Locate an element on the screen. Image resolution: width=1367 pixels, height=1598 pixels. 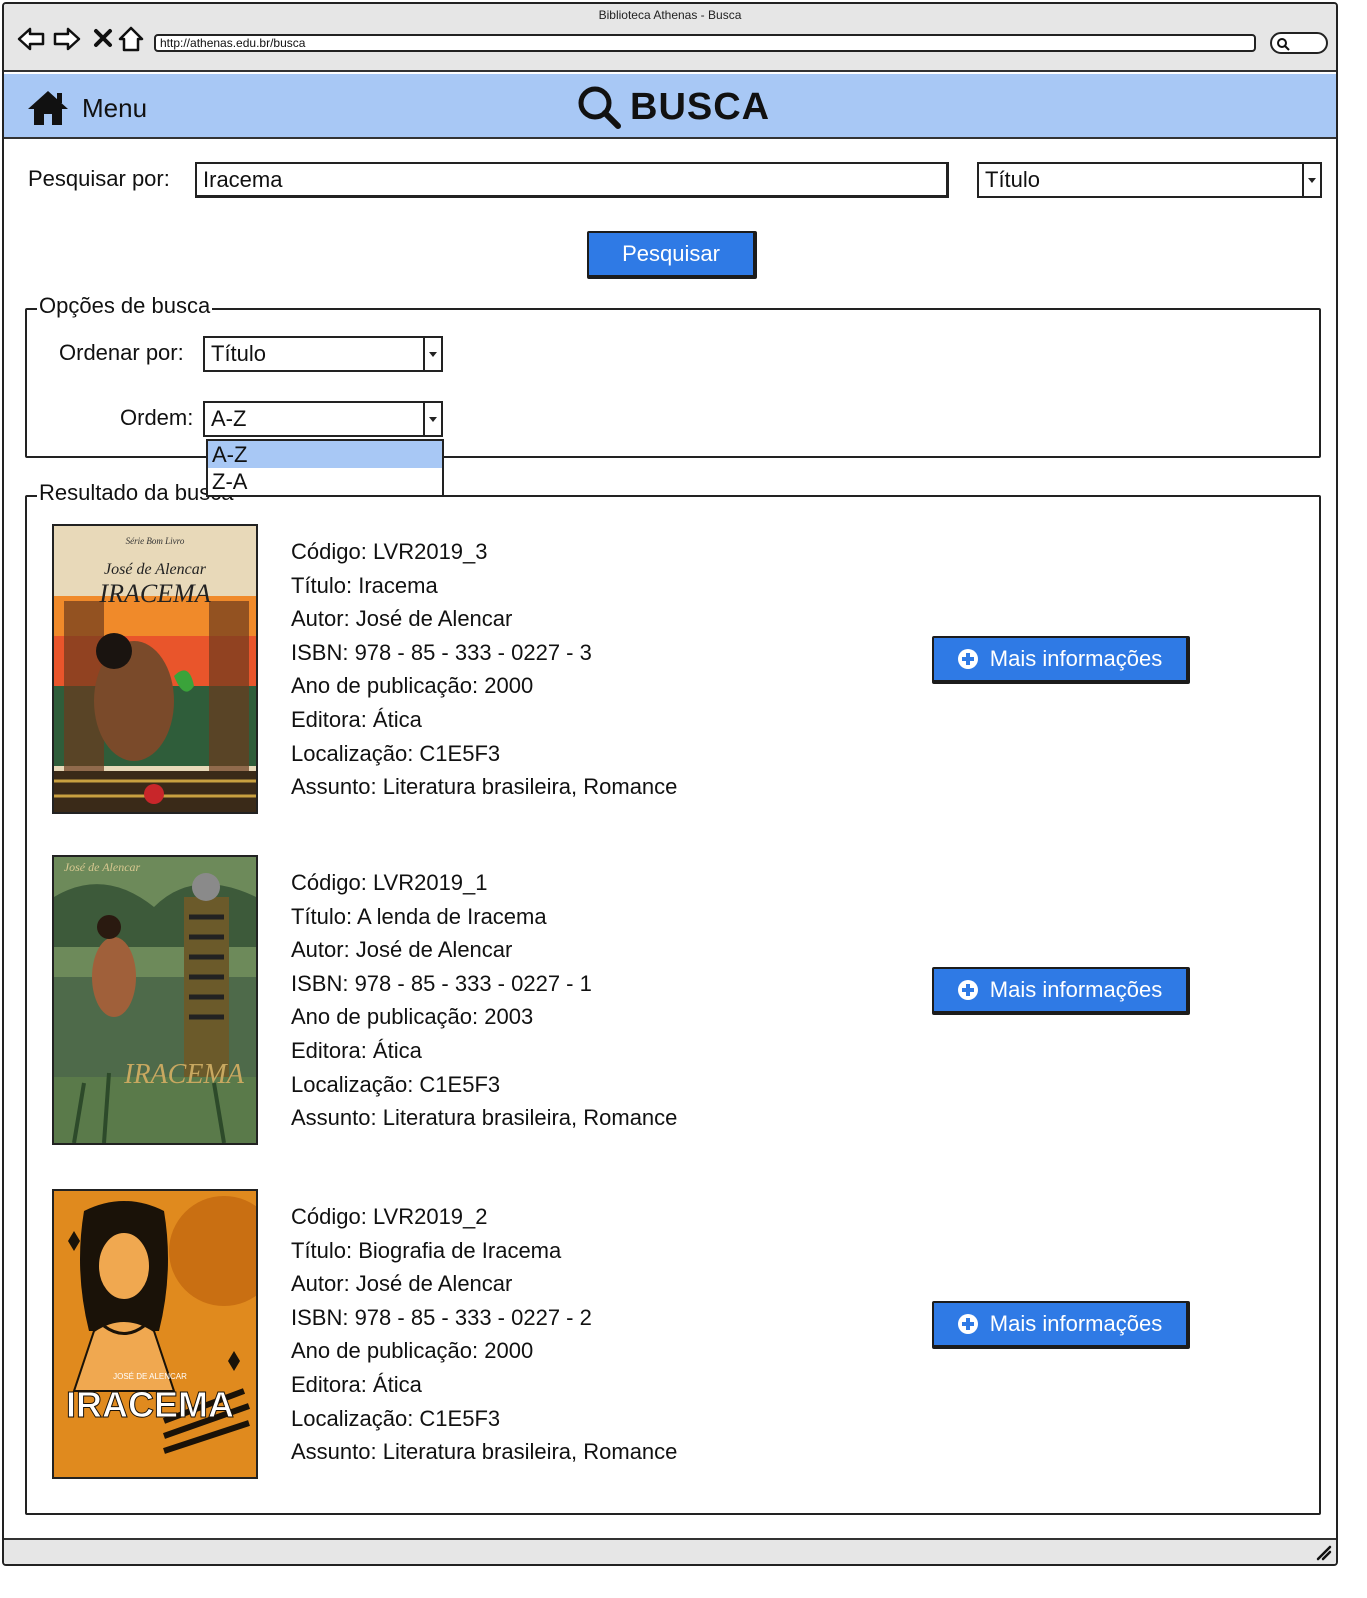
order-value: A-Z is located at coordinates (229, 418).